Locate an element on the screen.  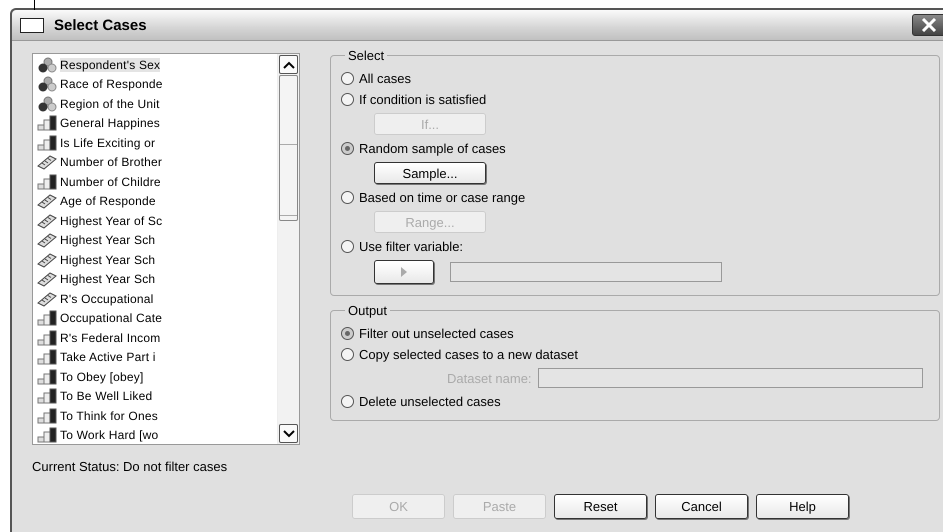
play-arrow-icon is located at coordinates (404, 272).